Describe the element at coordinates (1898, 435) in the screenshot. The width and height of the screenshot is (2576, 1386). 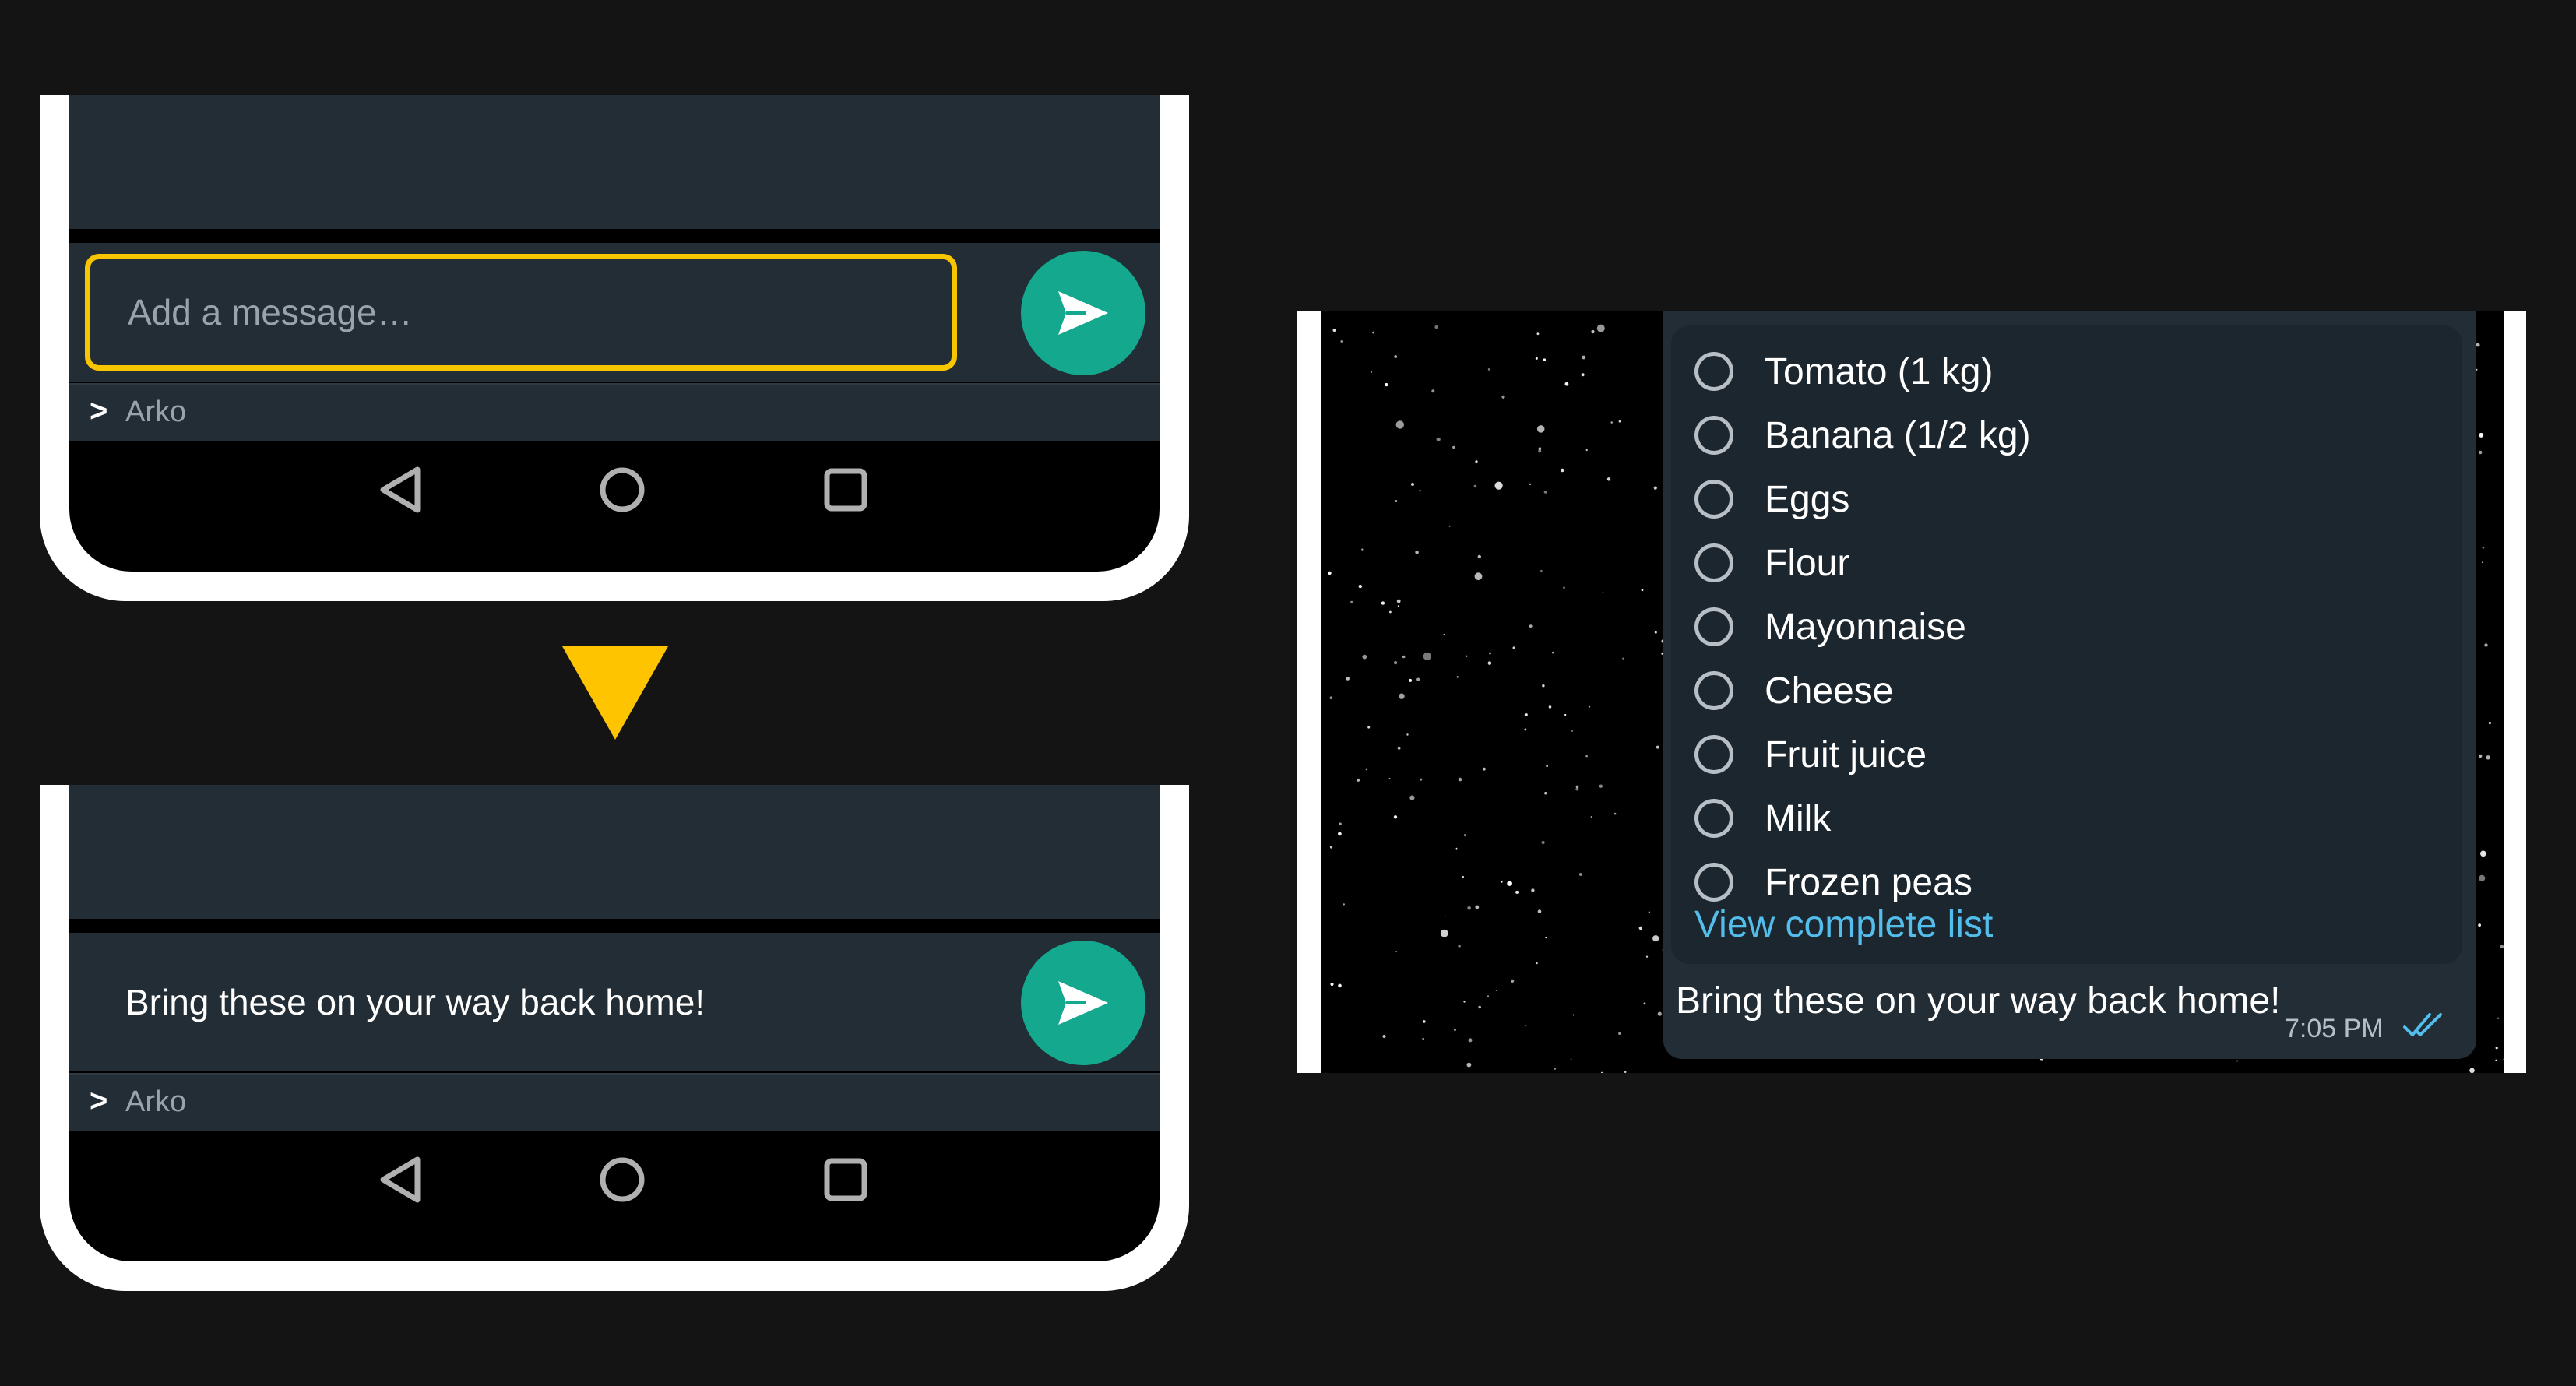
I see `list-item-label: Banana (1/2 kg)` at that location.